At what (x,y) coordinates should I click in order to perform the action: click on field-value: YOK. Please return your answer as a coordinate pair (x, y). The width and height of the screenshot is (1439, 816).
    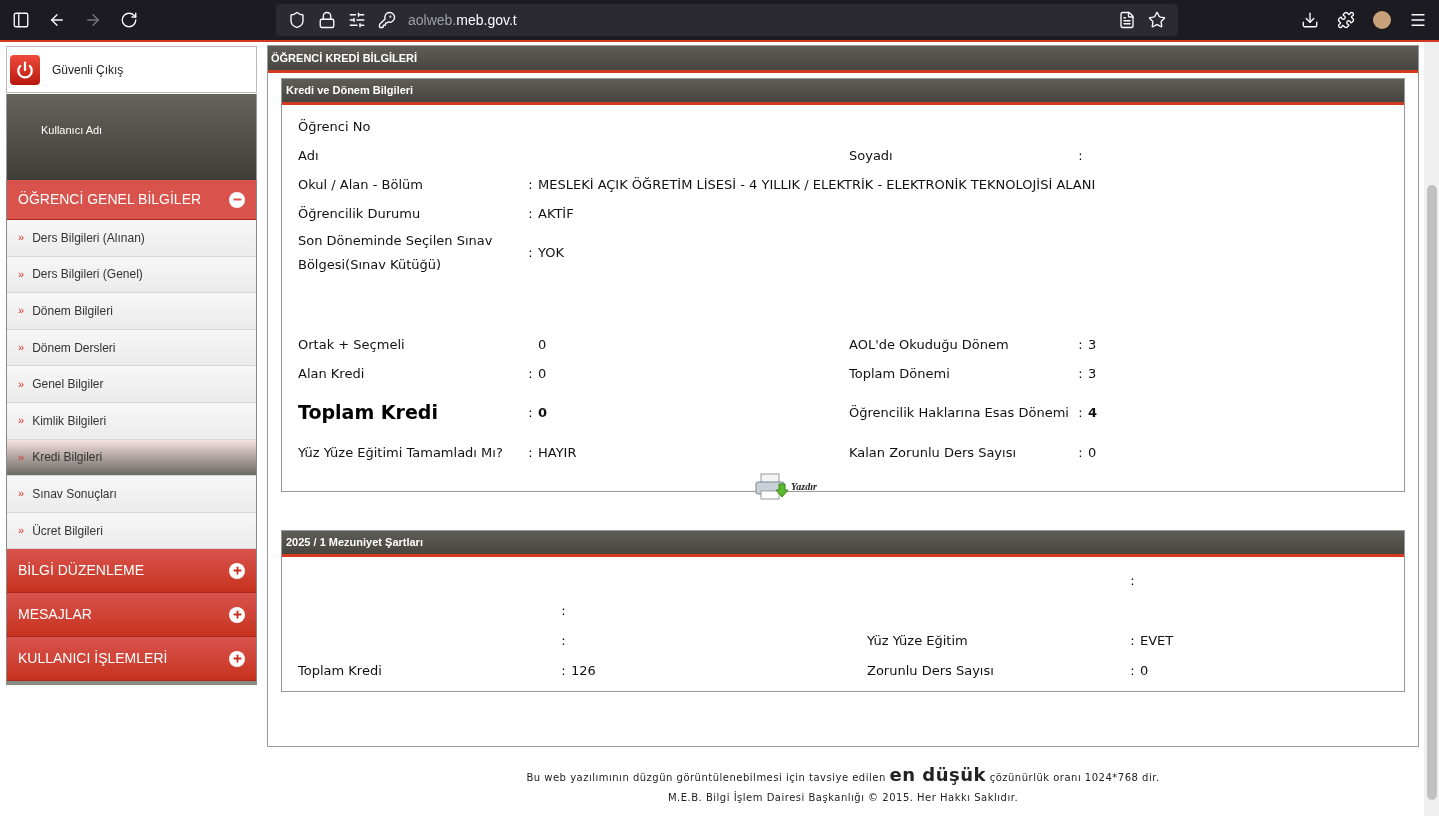
    Looking at the image, I should click on (551, 252).